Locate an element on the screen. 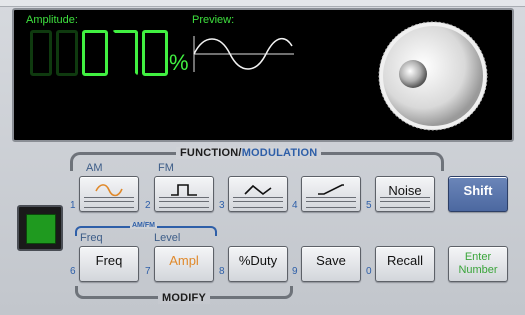  recall-button-label: Recall is located at coordinates (405, 260).